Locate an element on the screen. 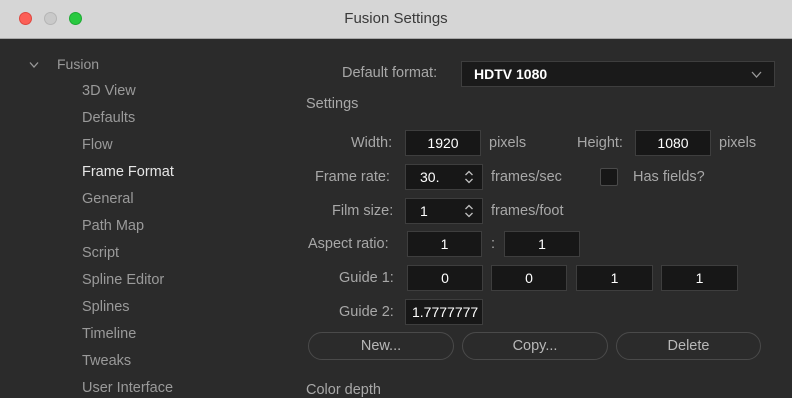  has-fields-label: Has fields? is located at coordinates (669, 177).